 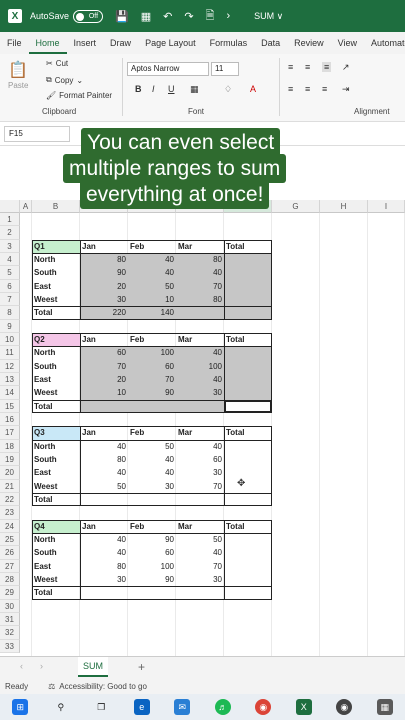 What do you see at coordinates (10, 246) in the screenshot?
I see `row-header: 3` at bounding box center [10, 246].